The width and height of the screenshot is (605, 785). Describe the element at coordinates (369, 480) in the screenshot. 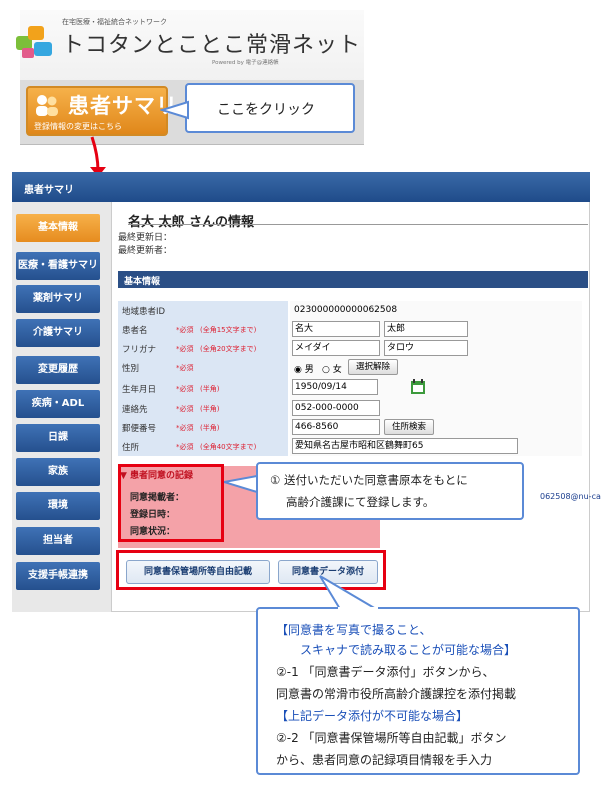

I see `callout-line: ① 送付いただいた同意書原本をもとに` at that location.